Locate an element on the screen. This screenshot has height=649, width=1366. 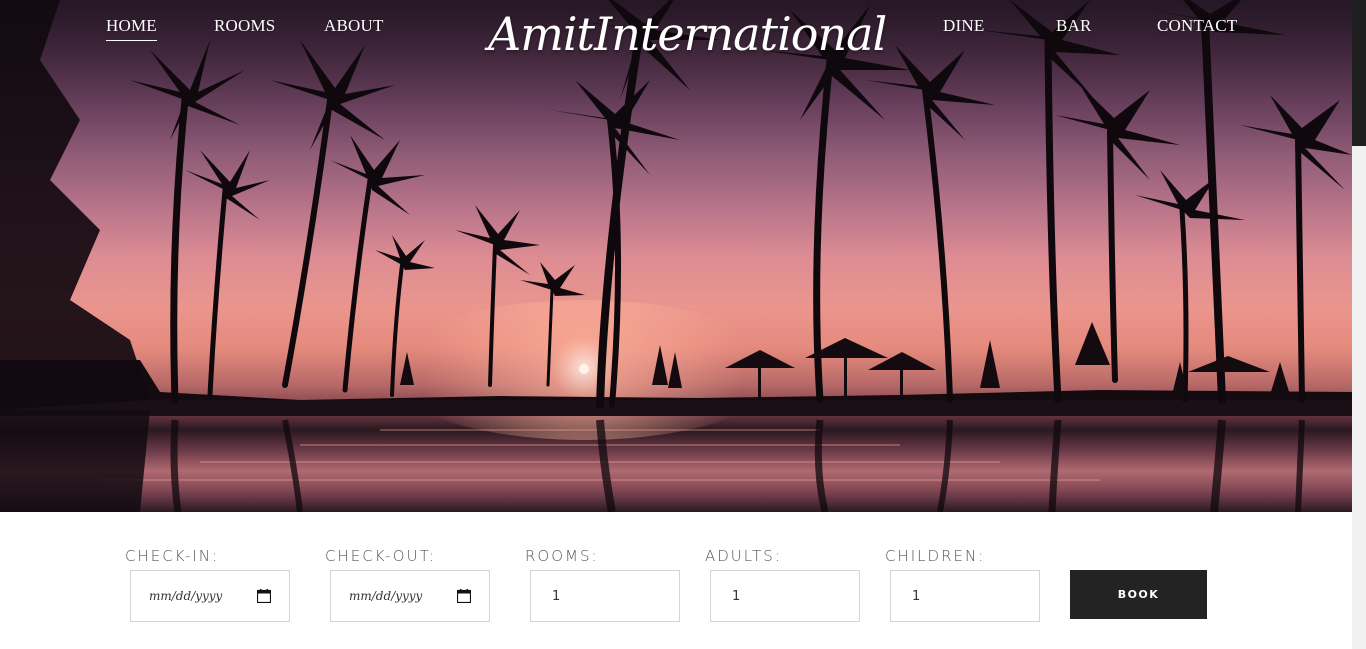
nav-dine-link: DINE is located at coordinates (963, 26).